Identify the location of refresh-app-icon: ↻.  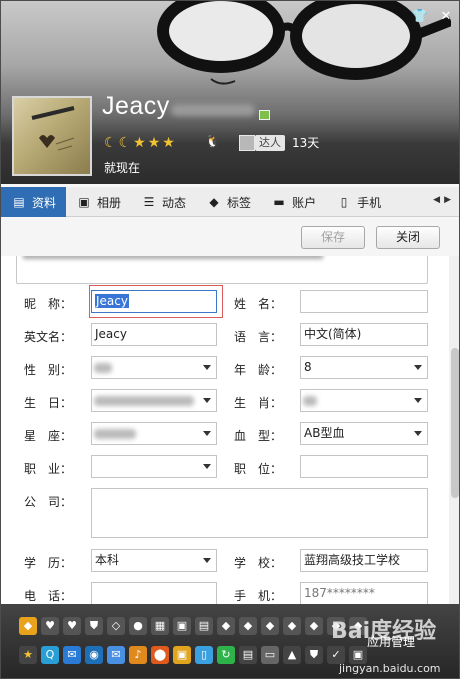
(226, 655).